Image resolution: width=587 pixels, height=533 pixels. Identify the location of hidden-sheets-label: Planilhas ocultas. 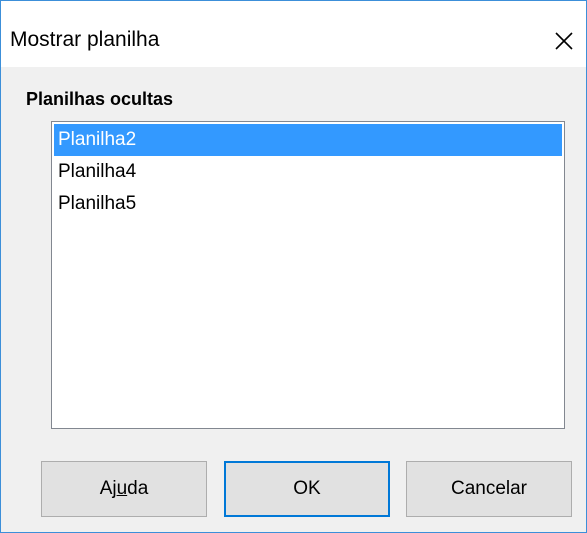
(100, 99).